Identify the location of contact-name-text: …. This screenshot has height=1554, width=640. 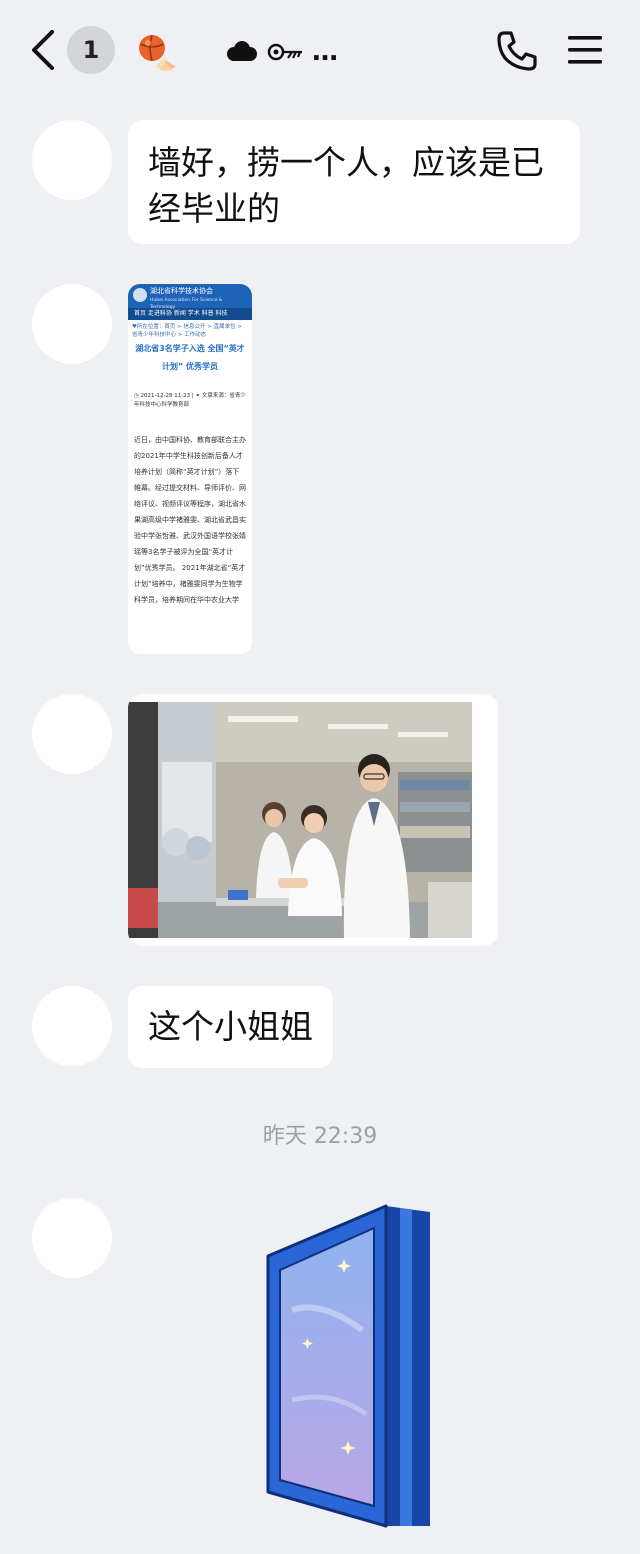
(325, 52).